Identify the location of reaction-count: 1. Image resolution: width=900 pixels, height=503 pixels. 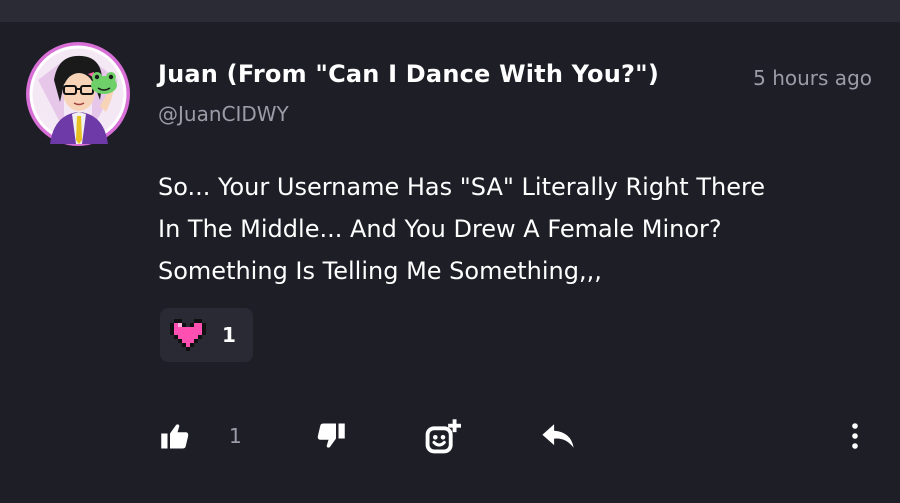
(229, 335).